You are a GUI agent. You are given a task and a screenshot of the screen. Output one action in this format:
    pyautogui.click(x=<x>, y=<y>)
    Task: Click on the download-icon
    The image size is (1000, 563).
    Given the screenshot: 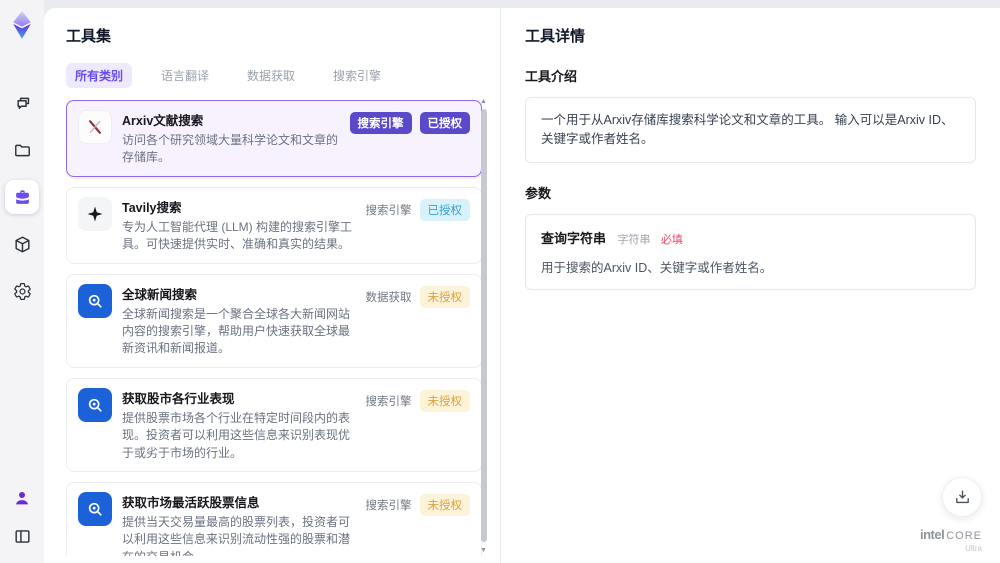 What is the action you would take?
    pyautogui.click(x=962, y=496)
    